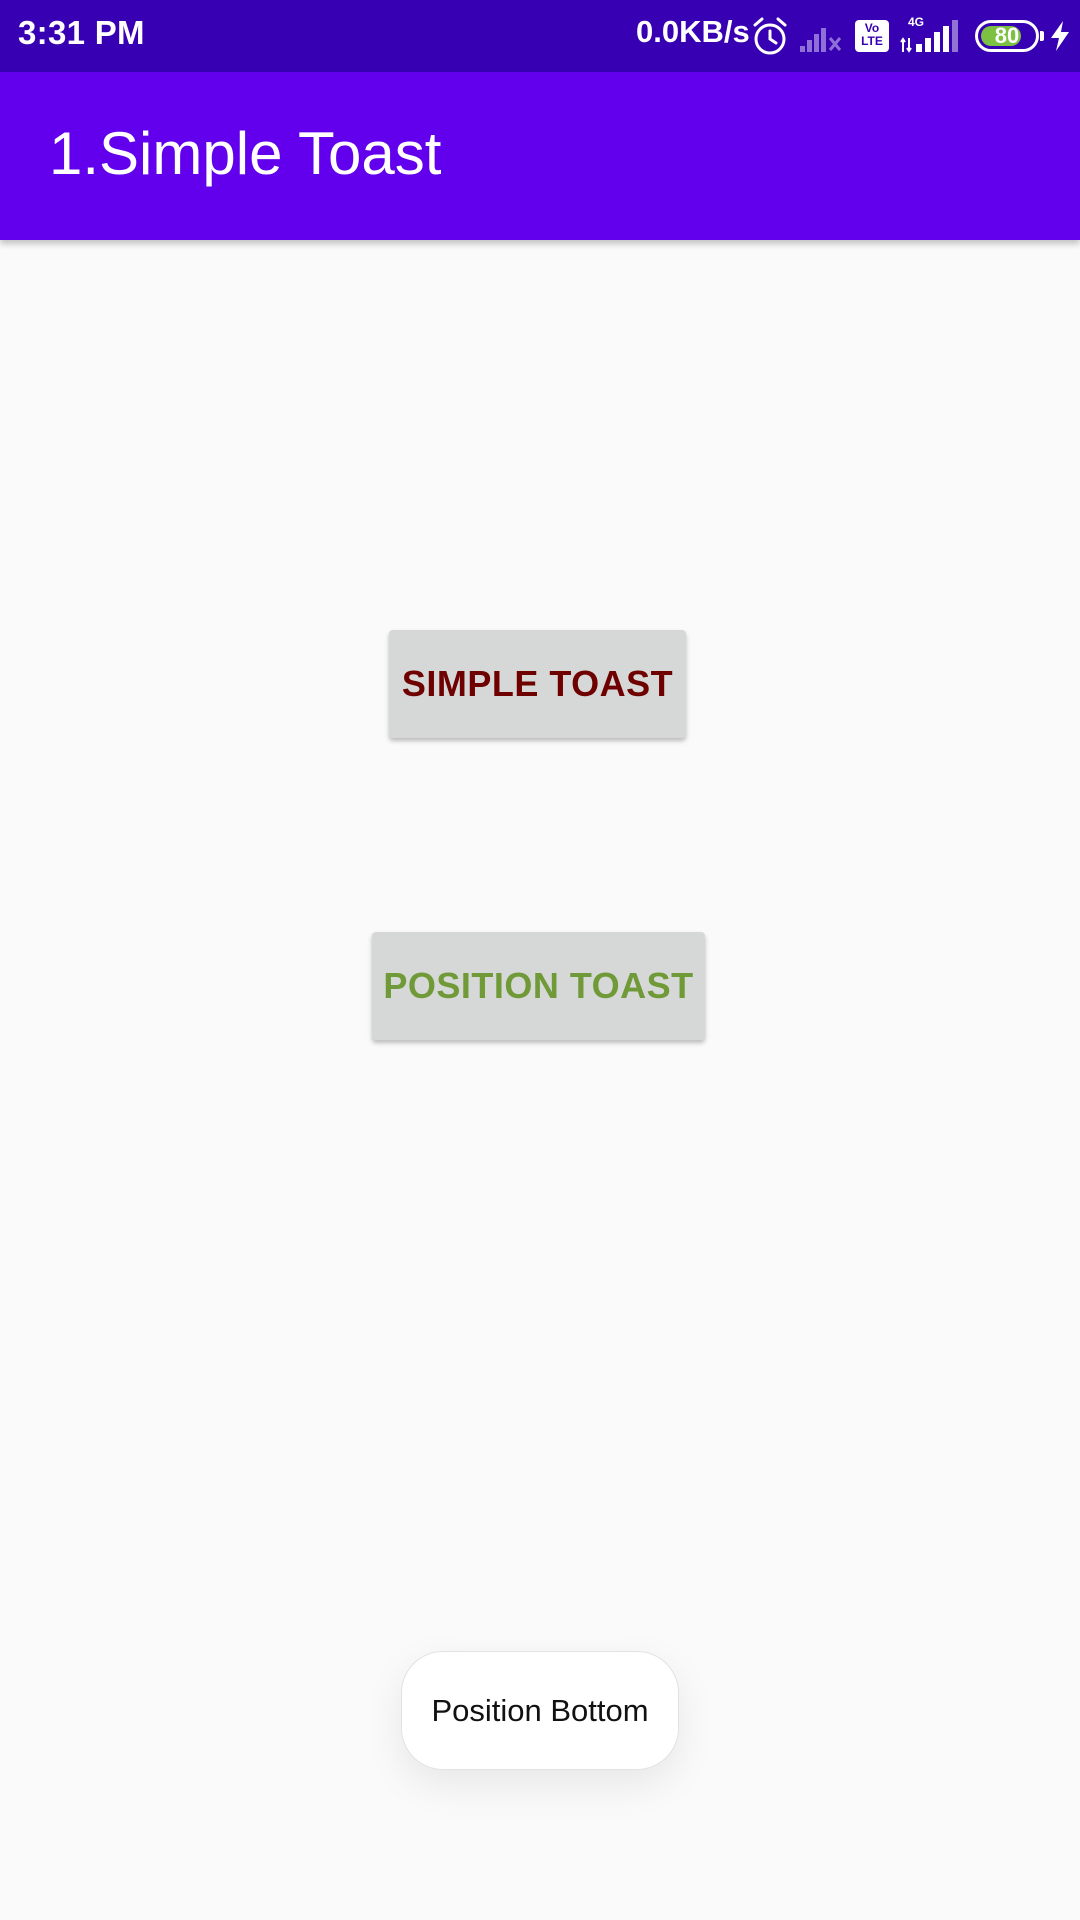 Image resolution: width=1080 pixels, height=1920 pixels. Describe the element at coordinates (540, 156) in the screenshot. I see `app-bar: 1.Simple Toast` at that location.